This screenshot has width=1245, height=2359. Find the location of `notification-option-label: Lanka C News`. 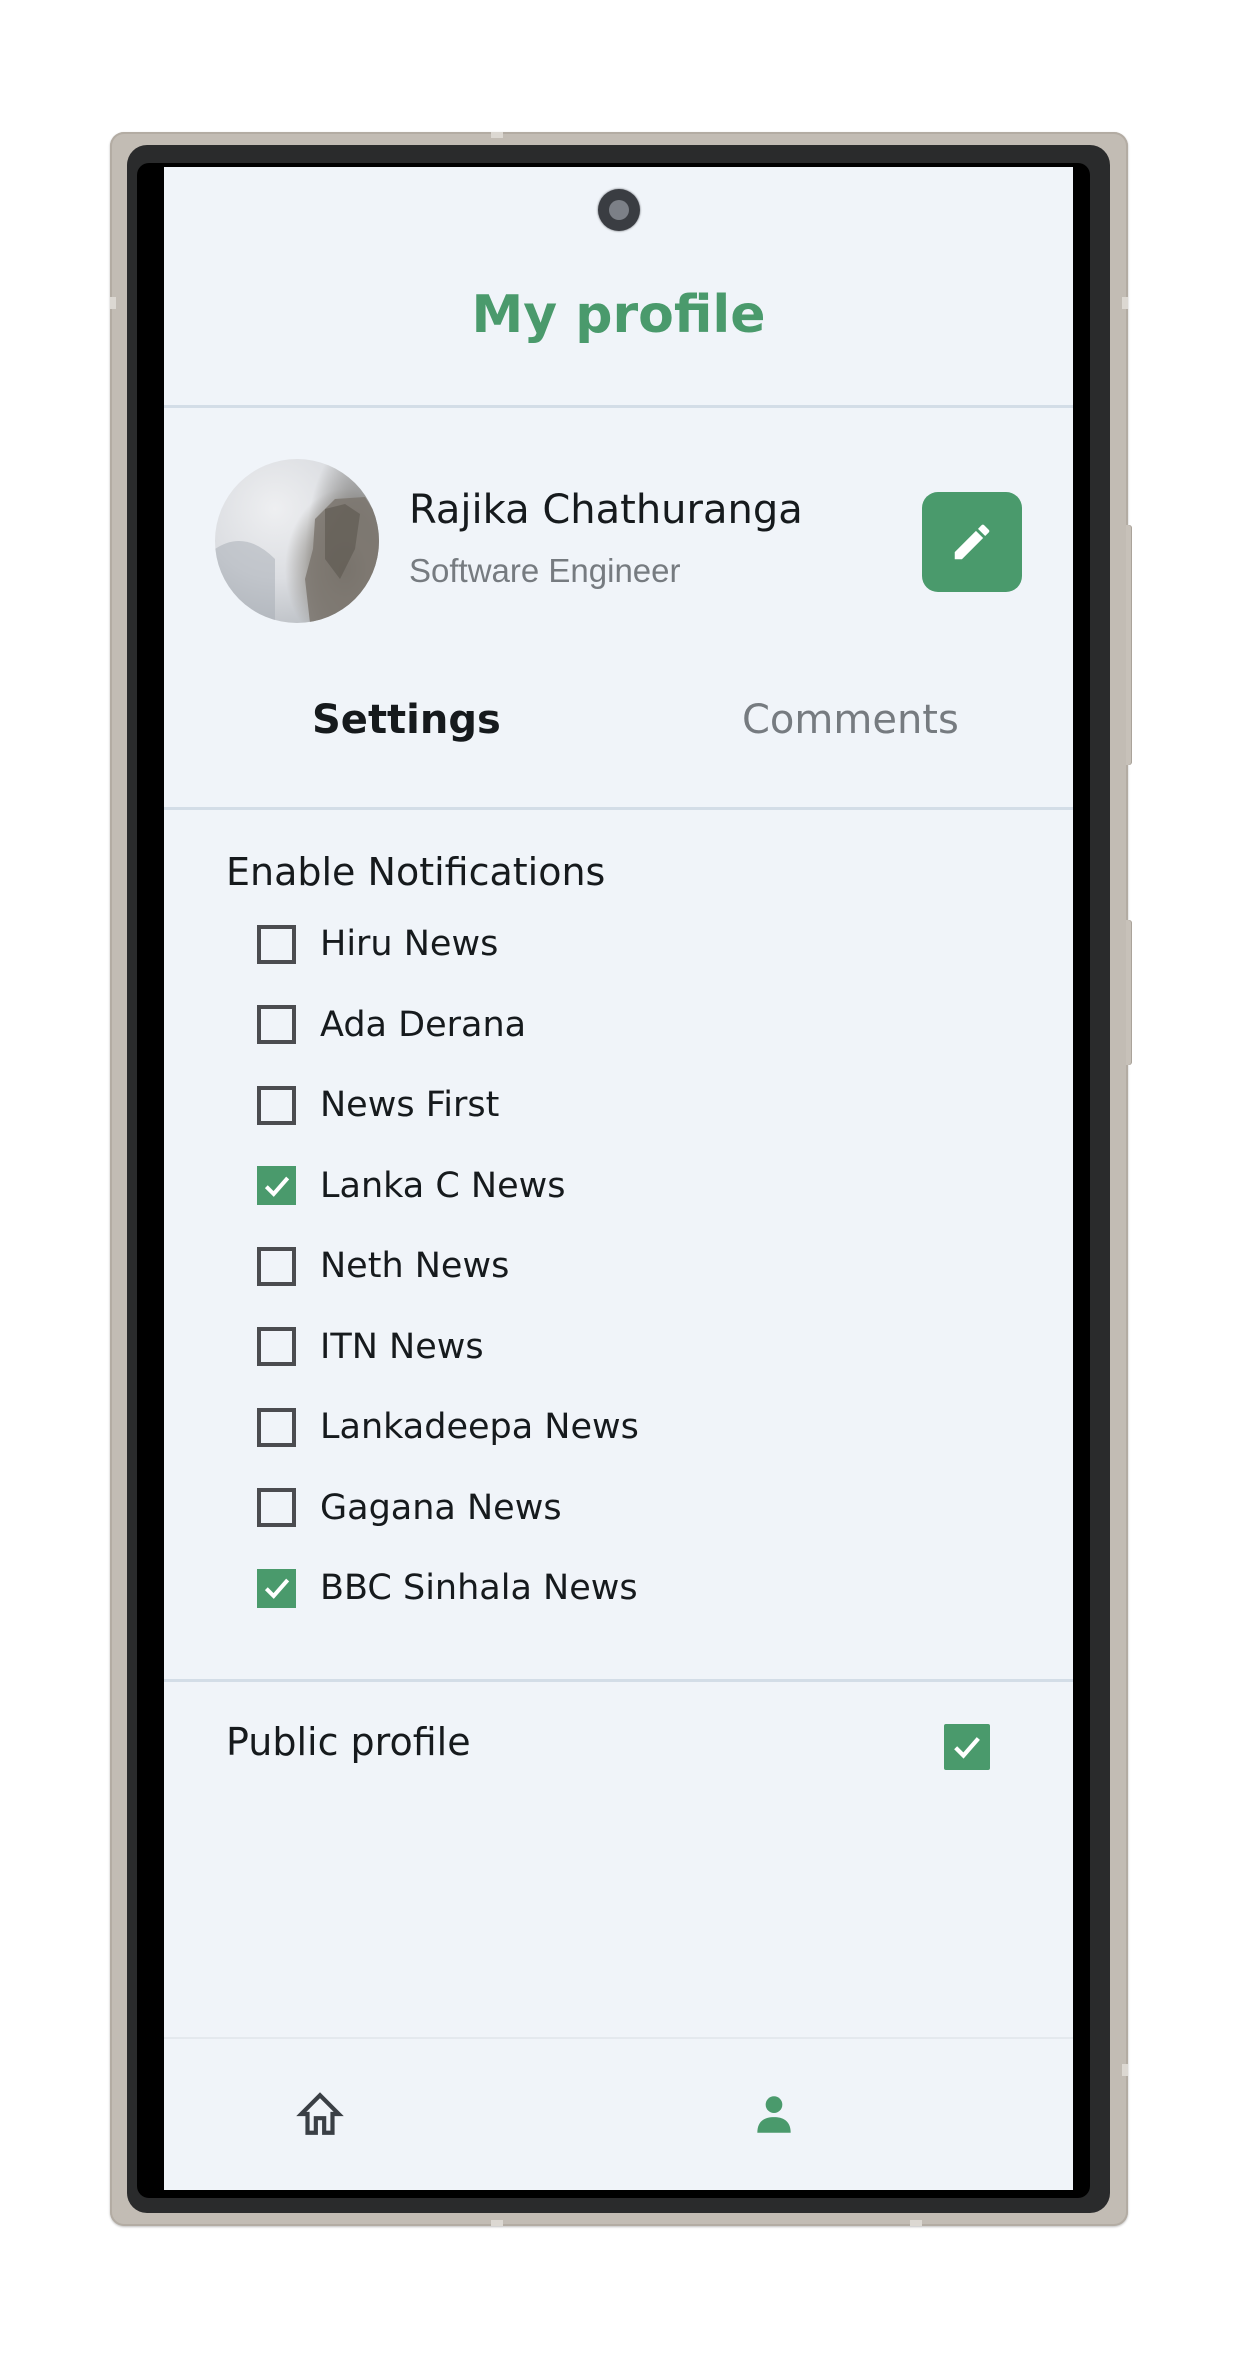

notification-option-label: Lanka C News is located at coordinates (443, 1185).